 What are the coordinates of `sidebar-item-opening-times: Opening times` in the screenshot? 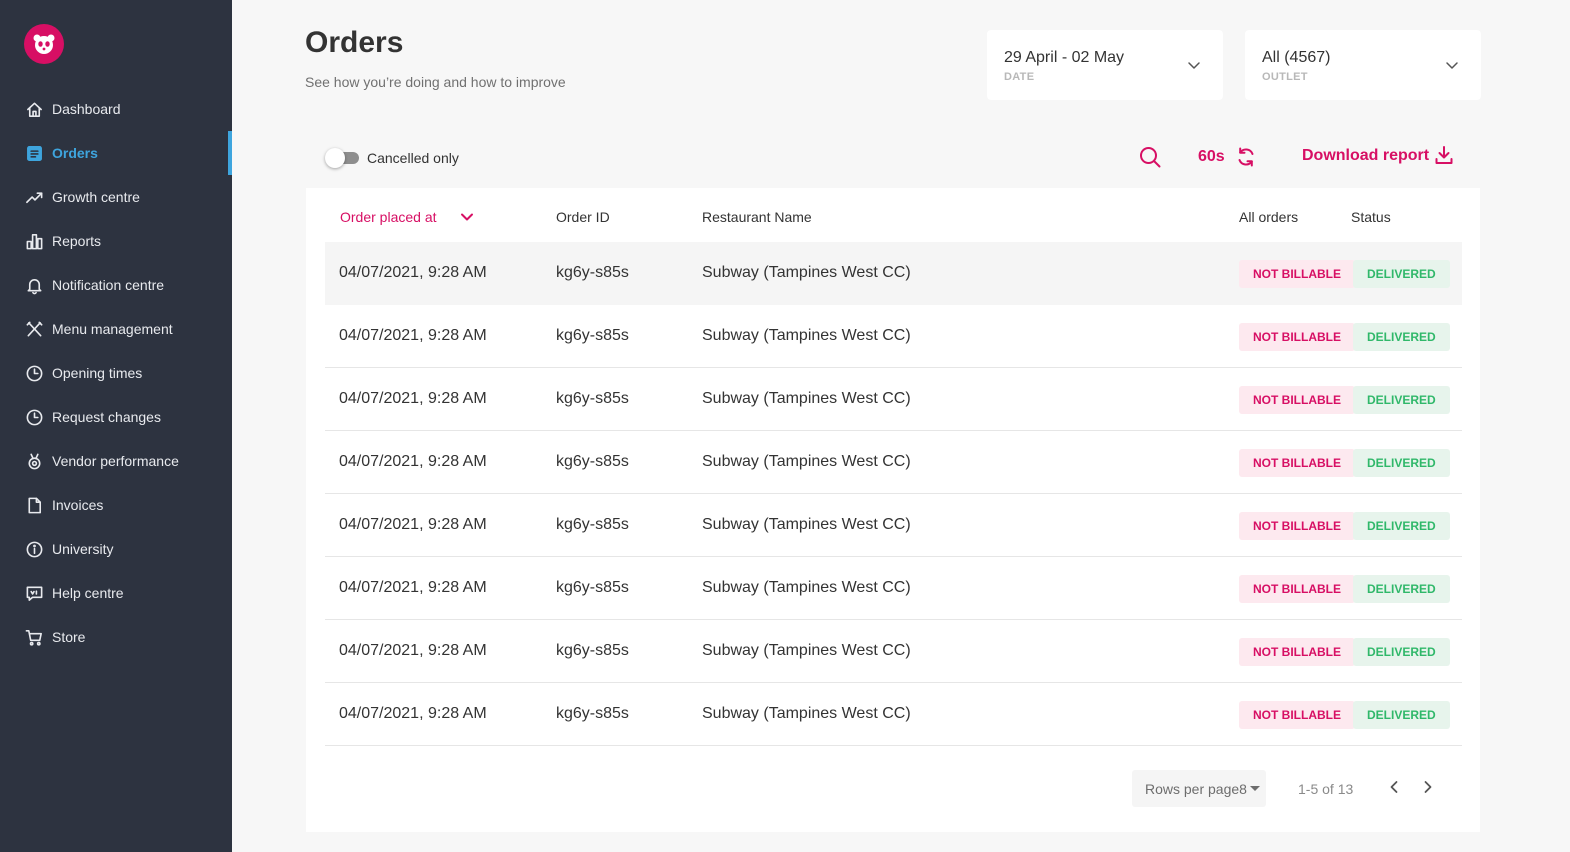 It's located at (116, 373).